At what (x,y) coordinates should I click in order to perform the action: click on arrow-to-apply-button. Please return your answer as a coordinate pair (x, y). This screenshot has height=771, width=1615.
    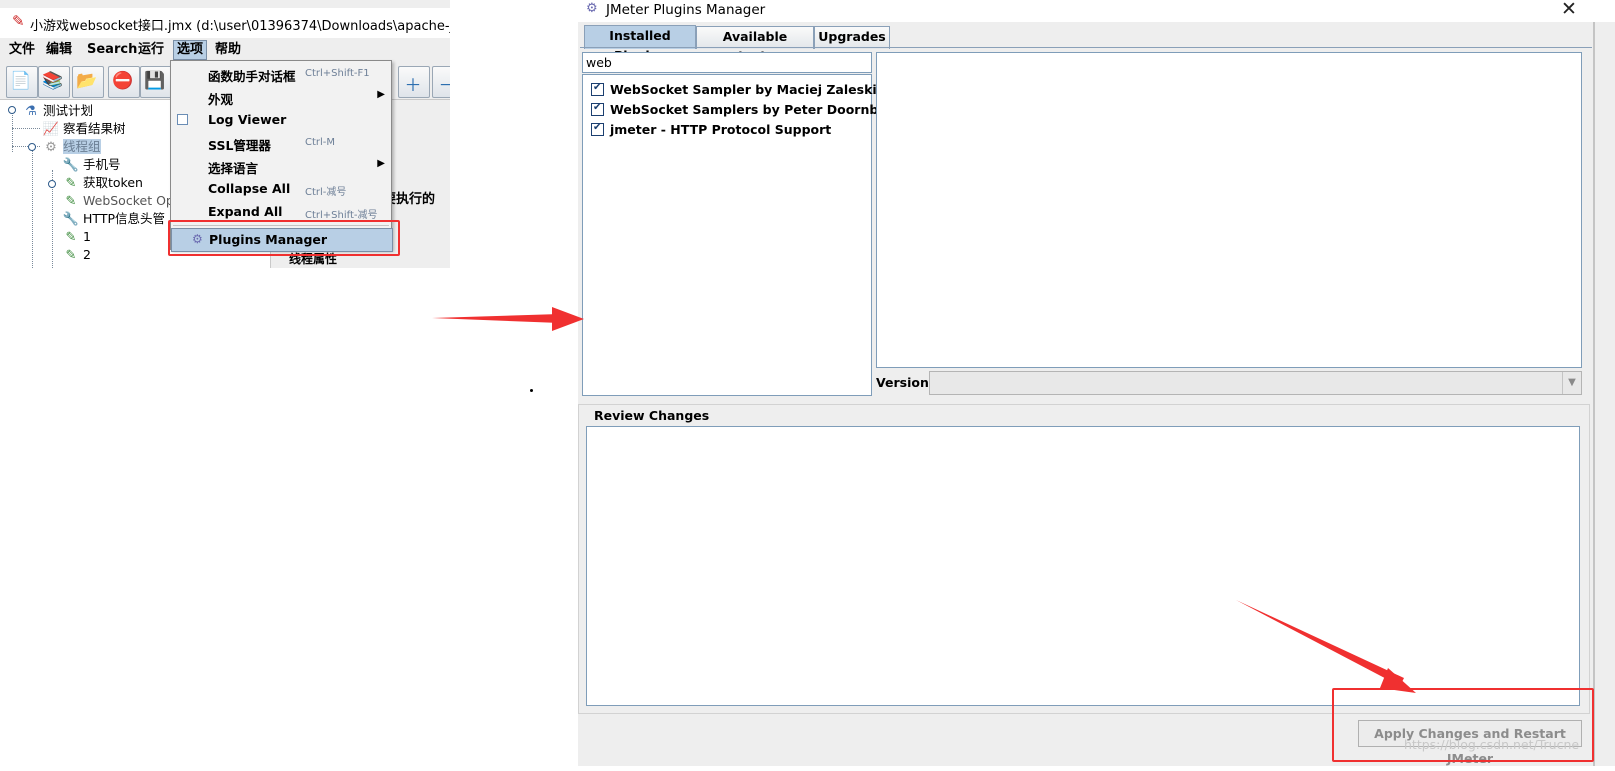
    Looking at the image, I should click on (1326, 646).